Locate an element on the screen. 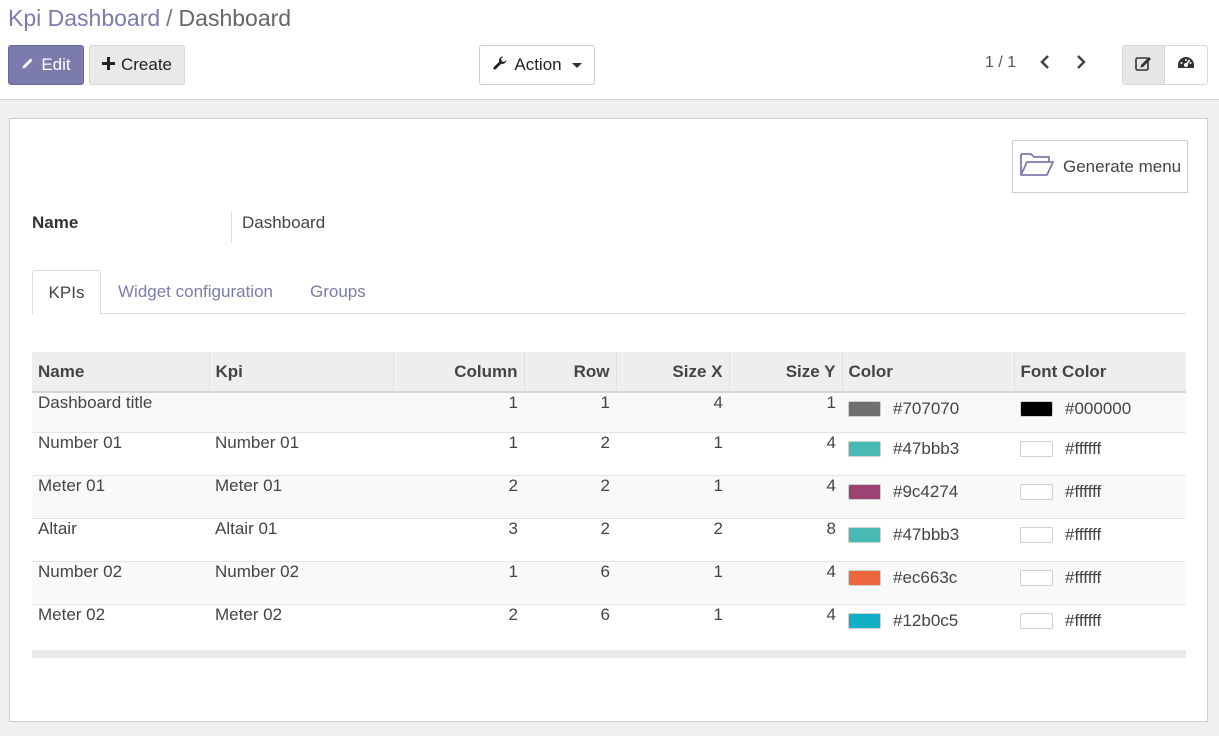 This screenshot has height=736, width=1219. column-header-font-color: Font Color is located at coordinates (1100, 372).